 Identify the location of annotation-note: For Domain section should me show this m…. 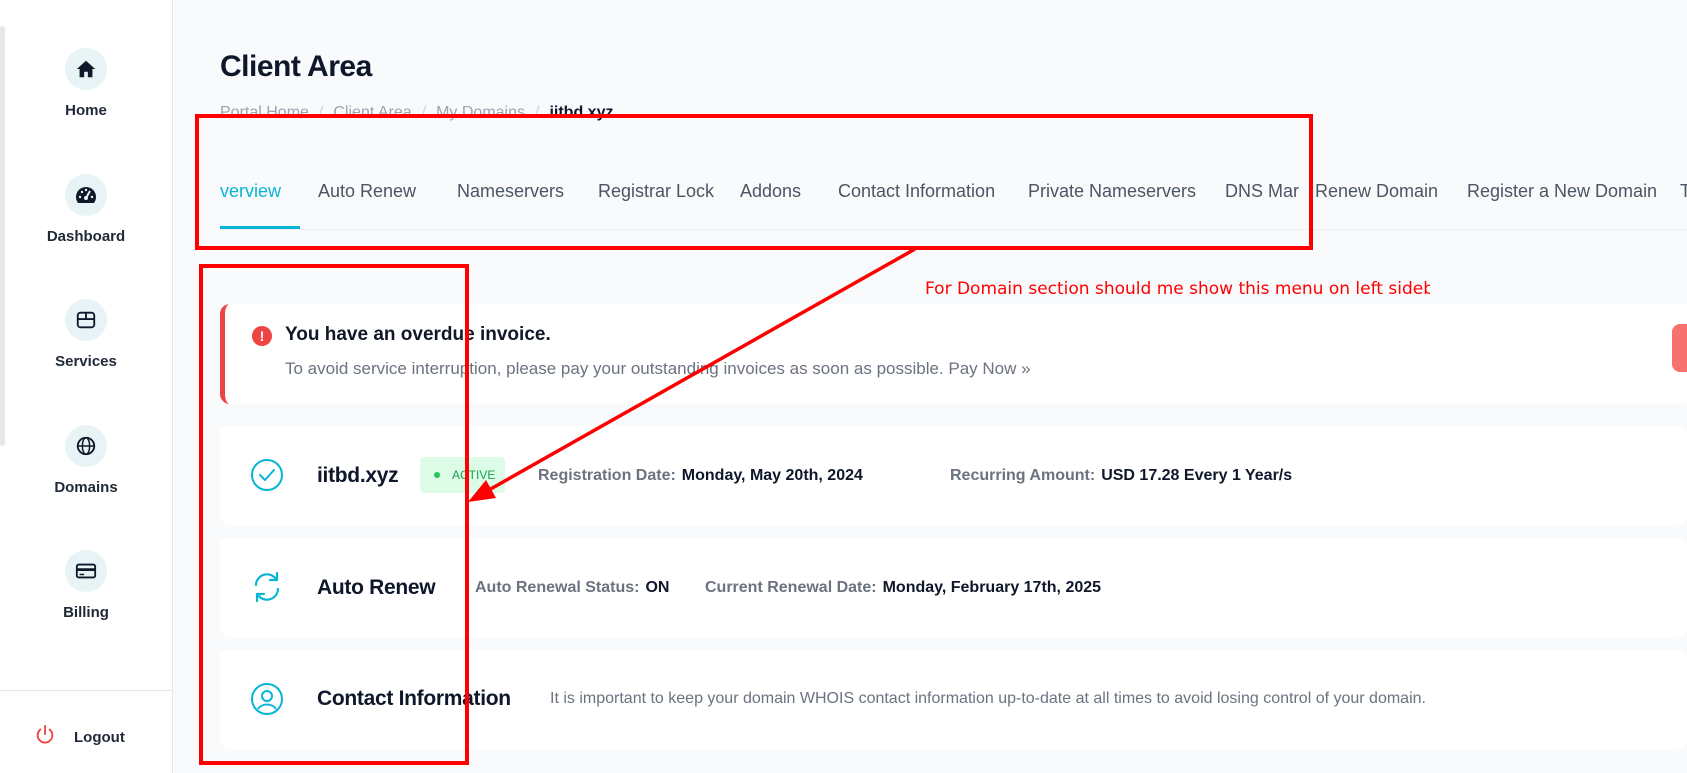
(1177, 289).